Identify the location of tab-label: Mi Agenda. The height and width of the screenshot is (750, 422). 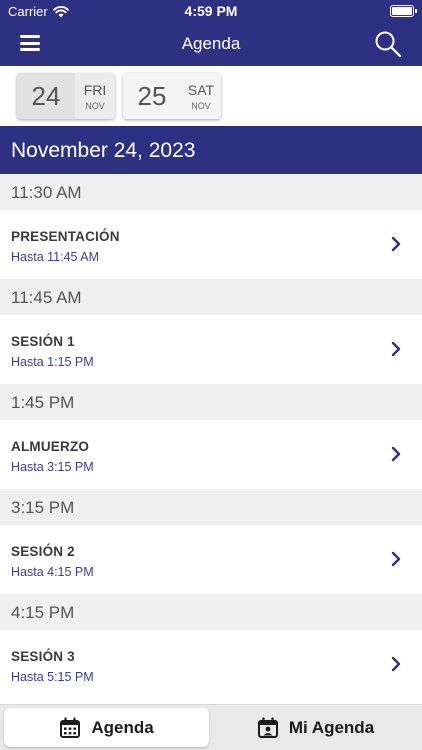
(331, 727).